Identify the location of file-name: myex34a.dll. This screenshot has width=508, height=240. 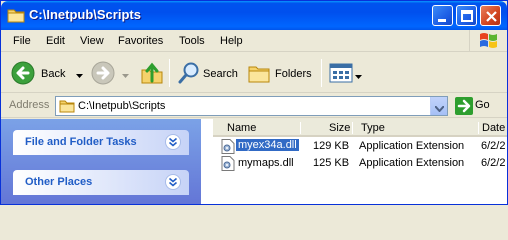
(267, 145).